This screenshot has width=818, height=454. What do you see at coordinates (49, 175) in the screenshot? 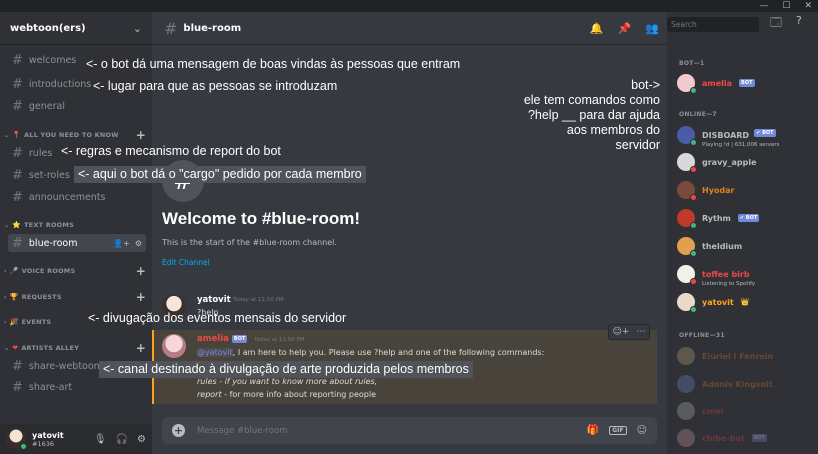
I see `channel-label: set-roles` at bounding box center [49, 175].